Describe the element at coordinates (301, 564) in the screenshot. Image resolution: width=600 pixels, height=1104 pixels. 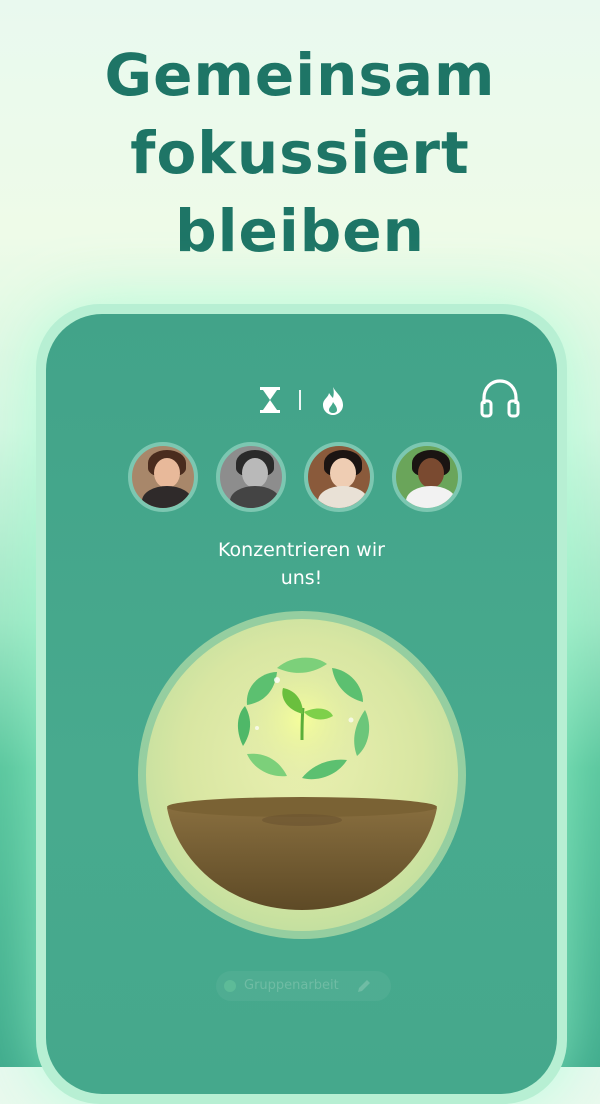
I see `status-message: Konzentrieren wir uns!` at that location.